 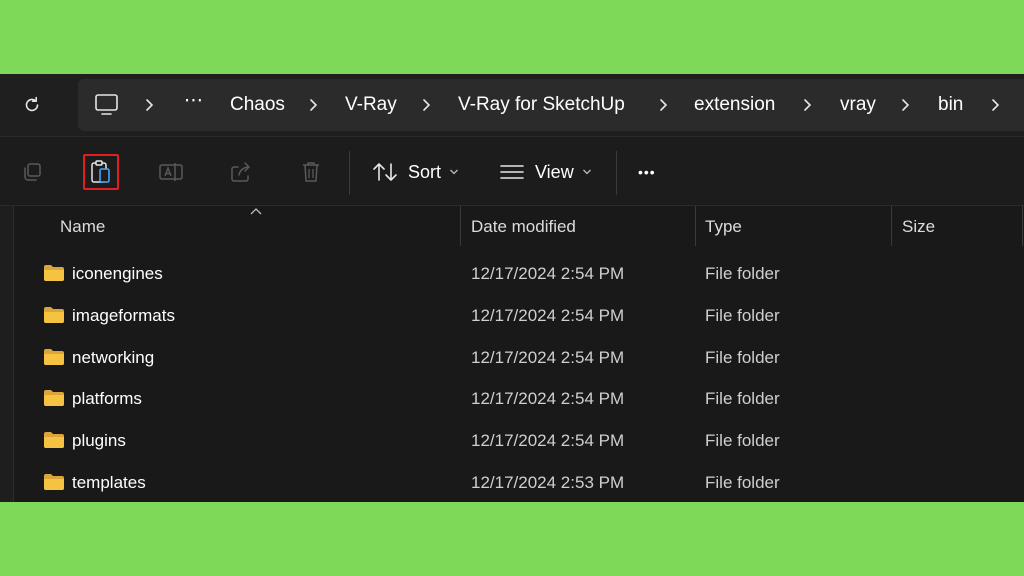 I want to click on table-row: templates 12/17/2024 2:53 PM File folder, so click(x=512, y=482).